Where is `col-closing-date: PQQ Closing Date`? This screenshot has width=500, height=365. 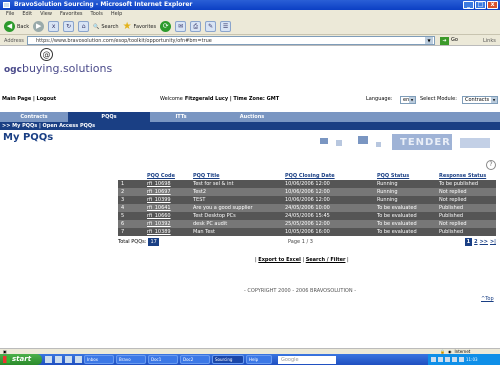
col-closing-date: PQQ Closing Date is located at coordinates (328, 176).